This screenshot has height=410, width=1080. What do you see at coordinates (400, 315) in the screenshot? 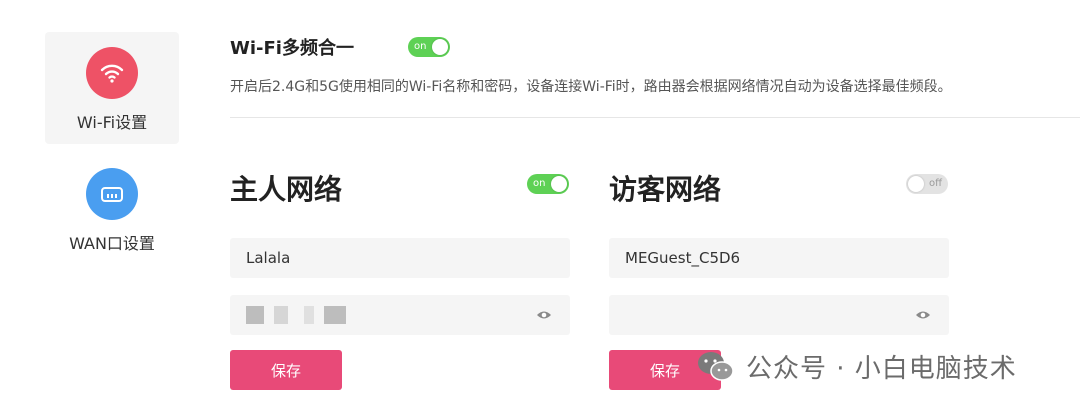
I see `host-password-input` at bounding box center [400, 315].